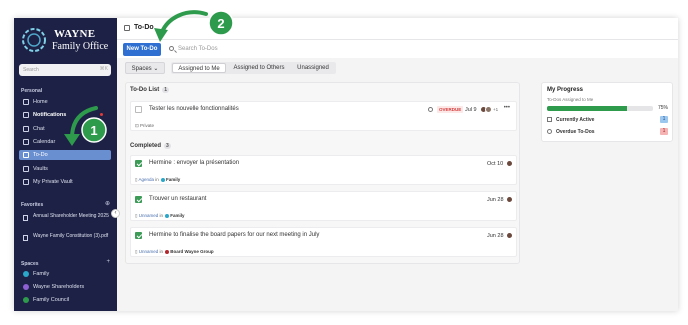 The width and height of the screenshot is (688, 325). What do you see at coordinates (72, 140) in the screenshot?
I see `arrow-1-head-icon` at bounding box center [72, 140].